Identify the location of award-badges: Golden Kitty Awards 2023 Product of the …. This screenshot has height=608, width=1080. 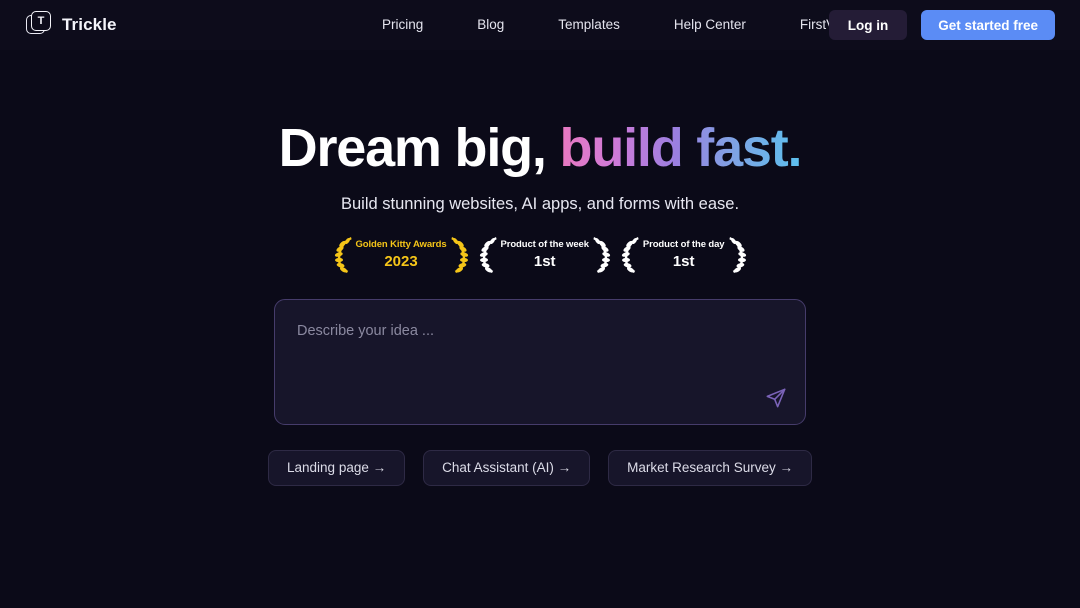
(540, 255).